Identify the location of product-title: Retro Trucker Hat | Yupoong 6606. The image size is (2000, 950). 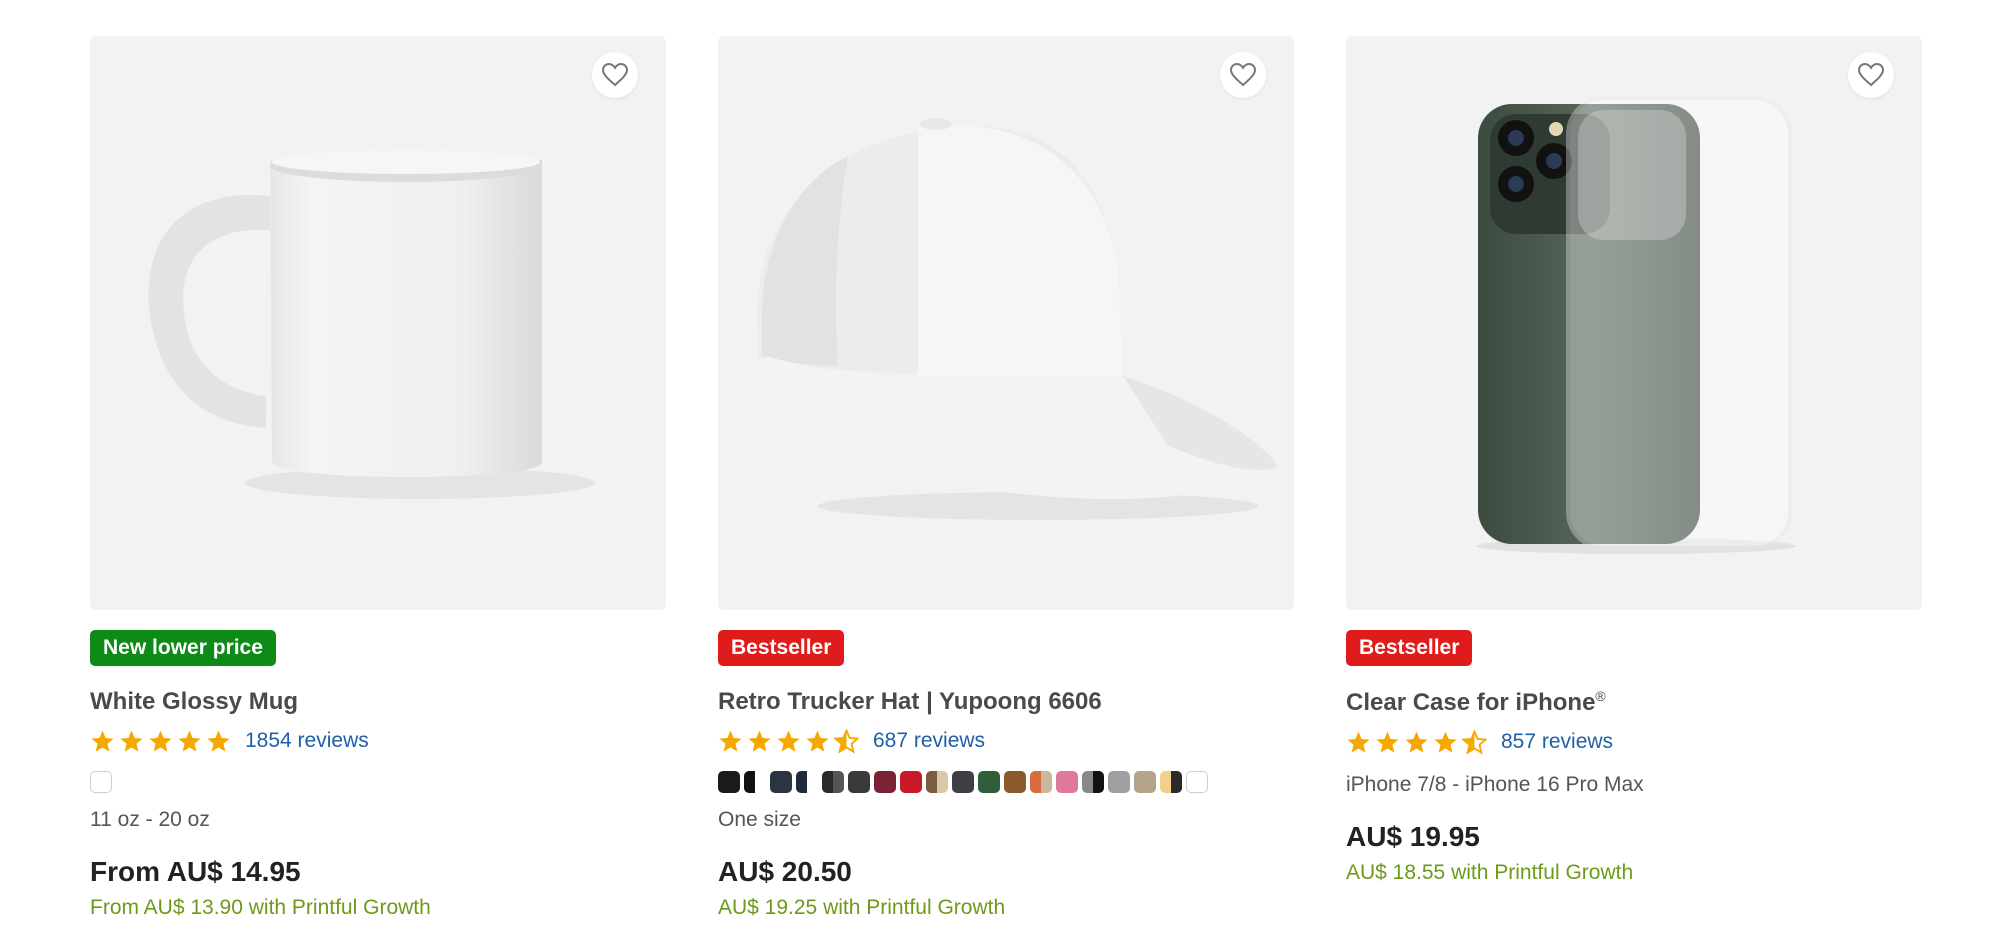
(1006, 702).